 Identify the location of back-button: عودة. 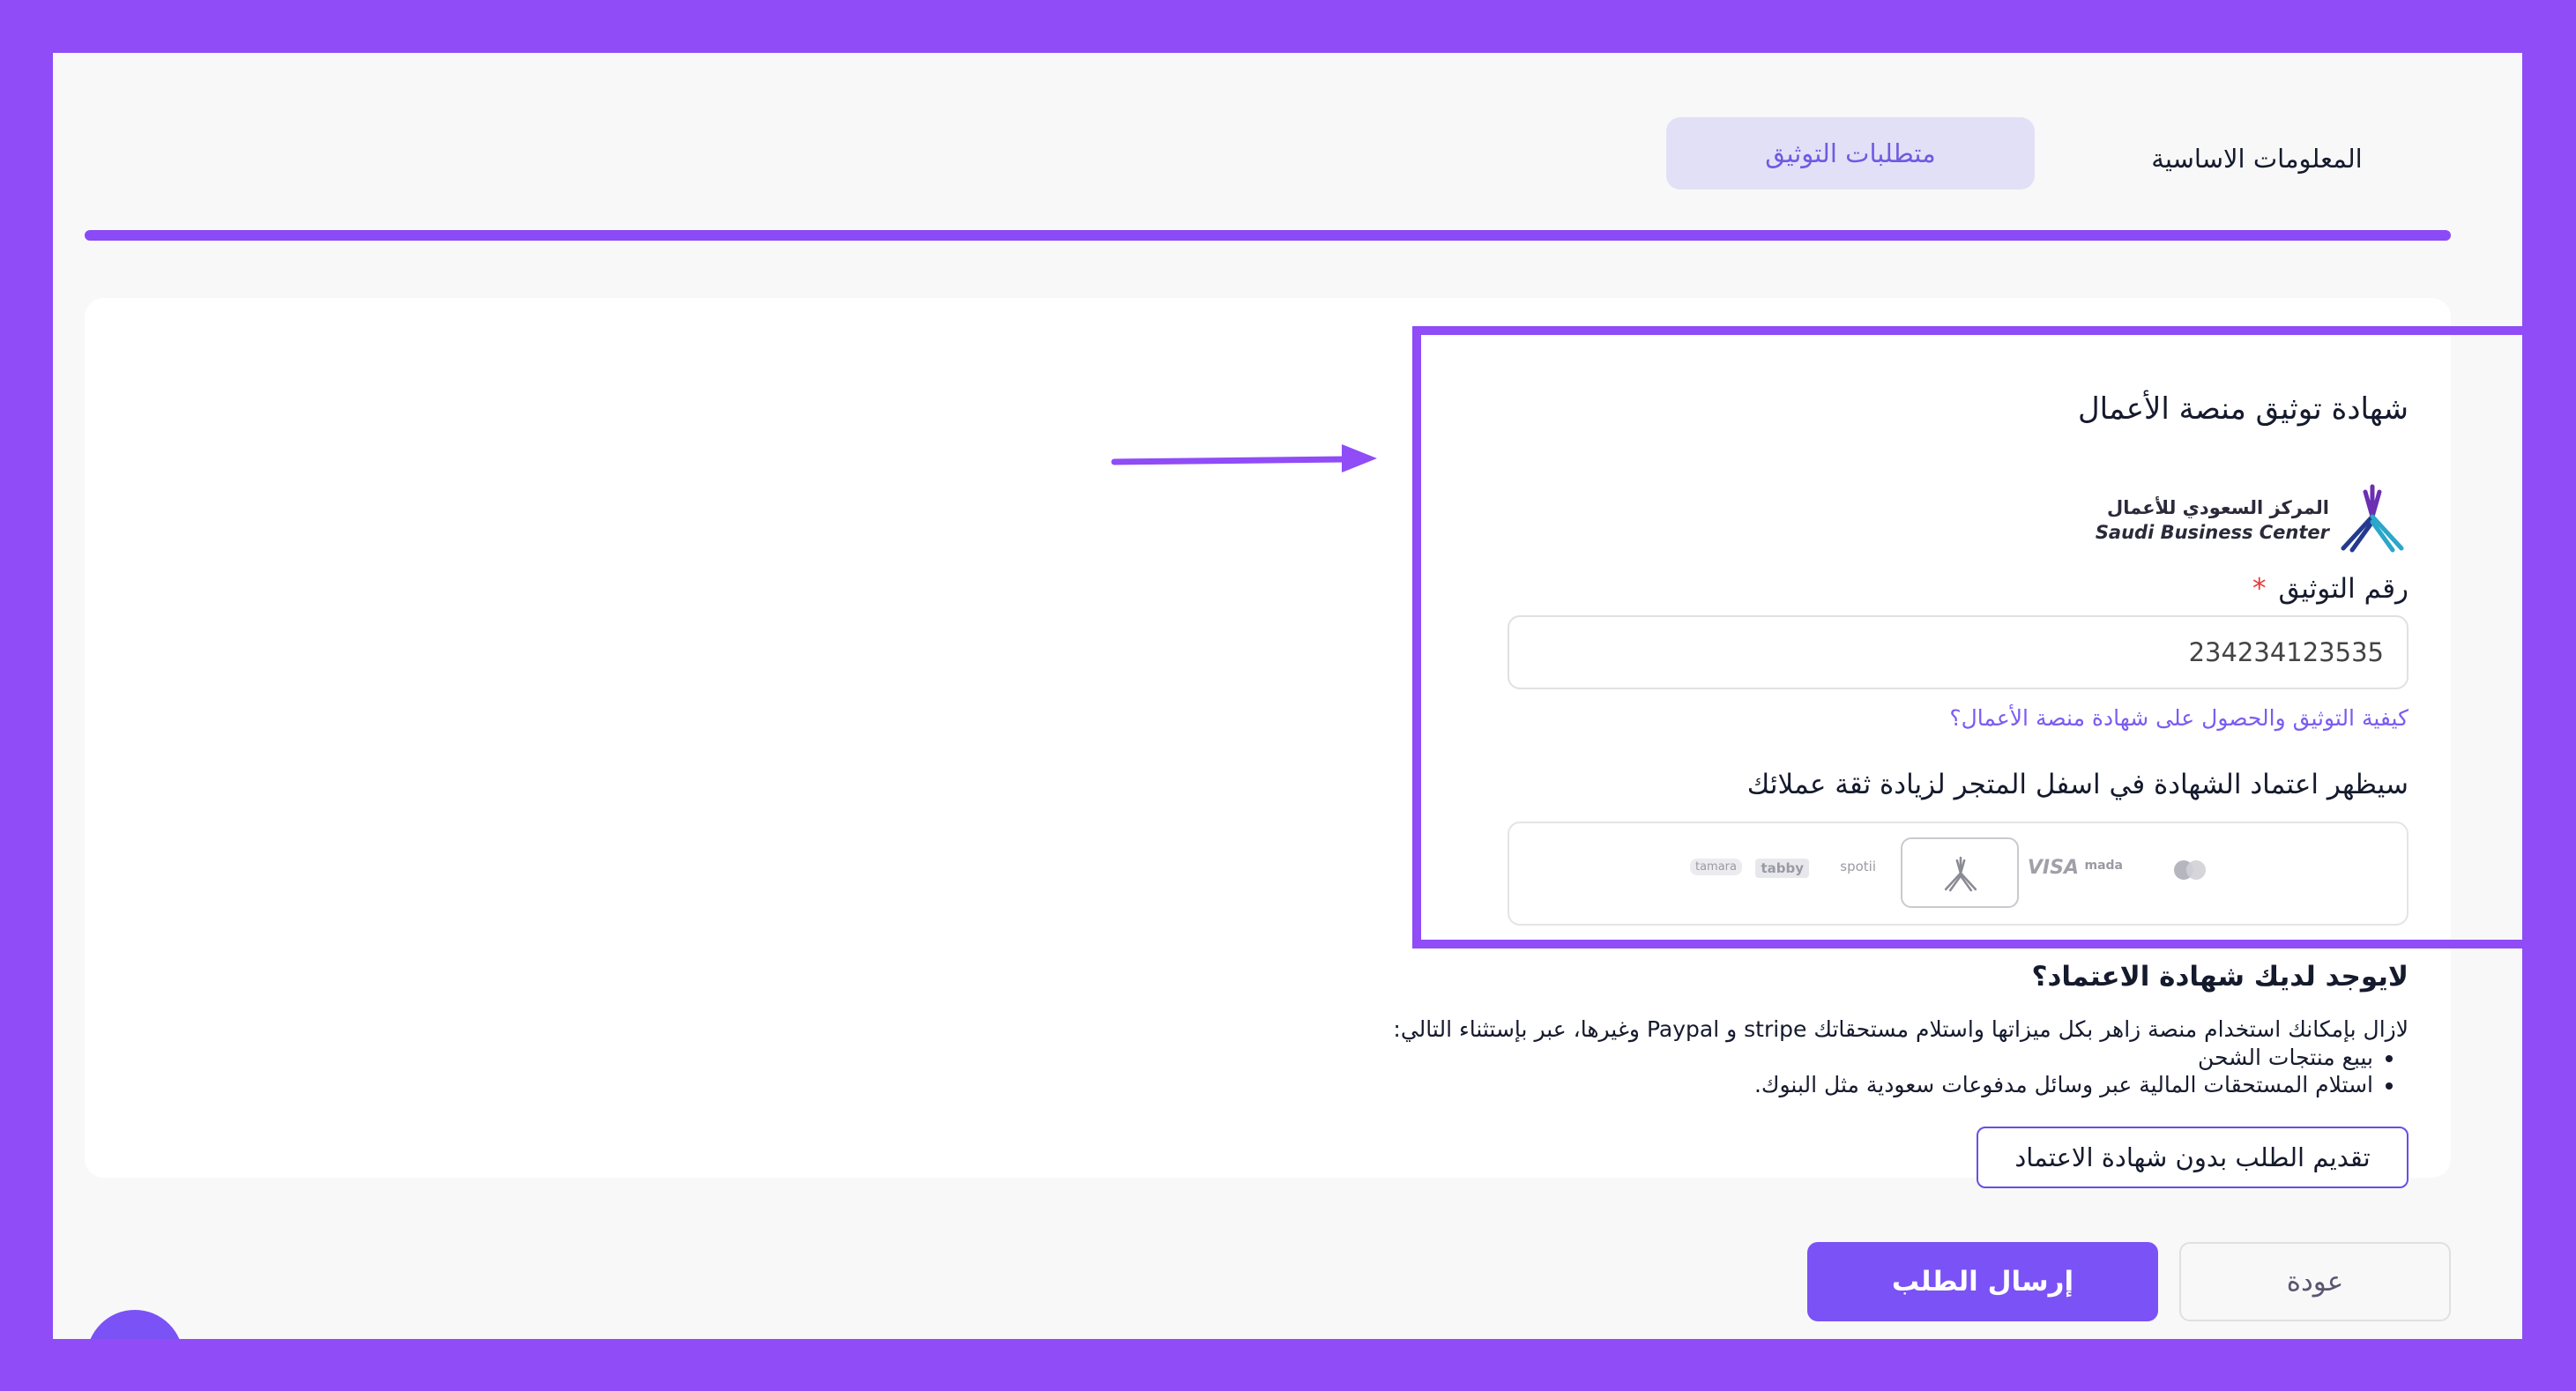
(2315, 1281).